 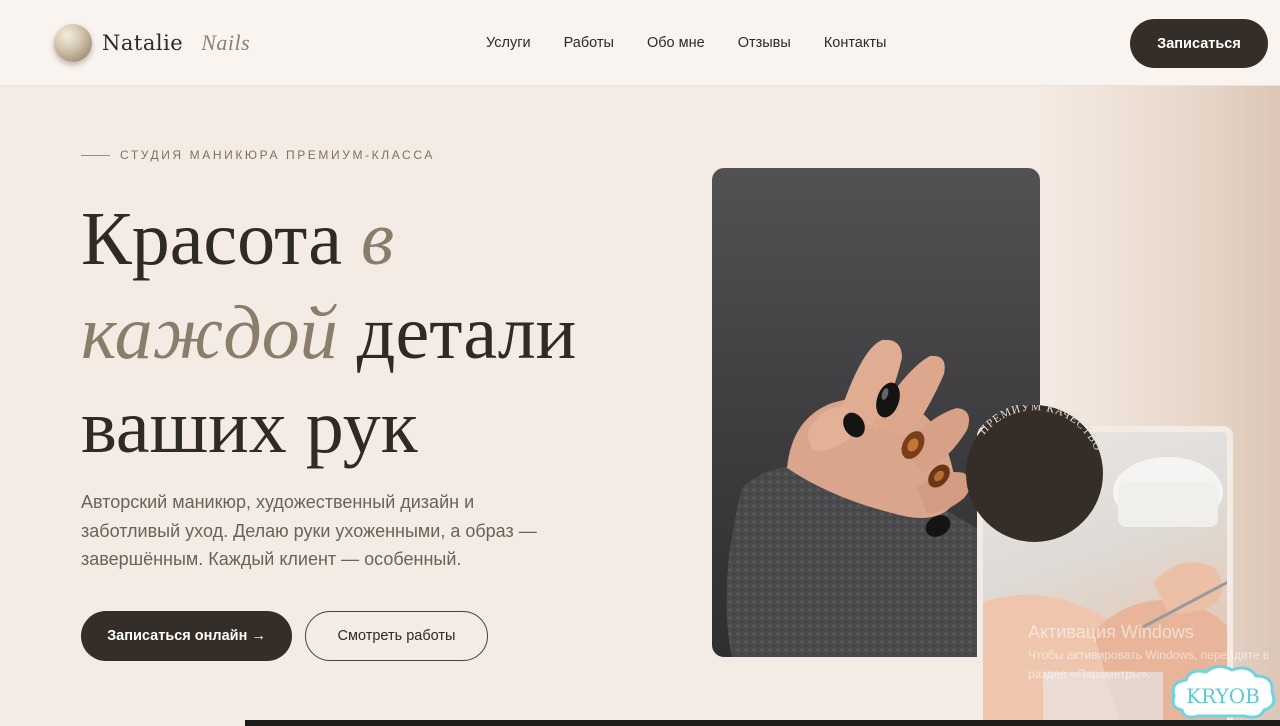 I want to click on nav-link-about: Обо мне, so click(x=676, y=43).